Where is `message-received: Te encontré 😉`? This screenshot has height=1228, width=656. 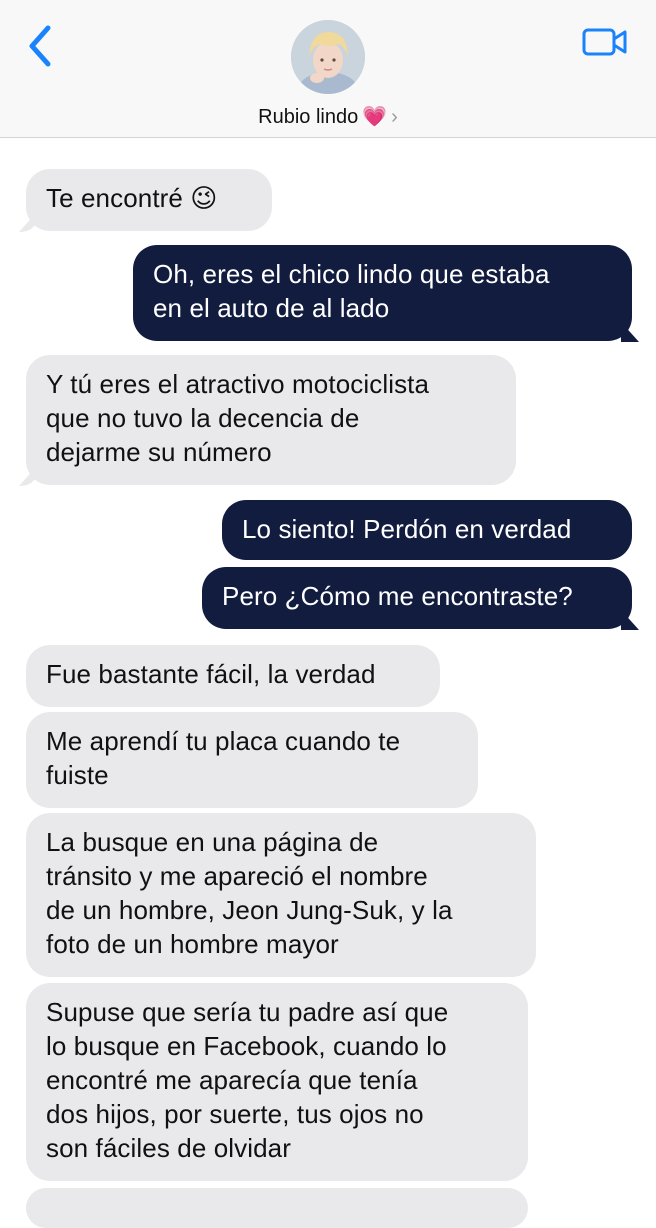
message-received: Te encontré 😉 is located at coordinates (149, 200).